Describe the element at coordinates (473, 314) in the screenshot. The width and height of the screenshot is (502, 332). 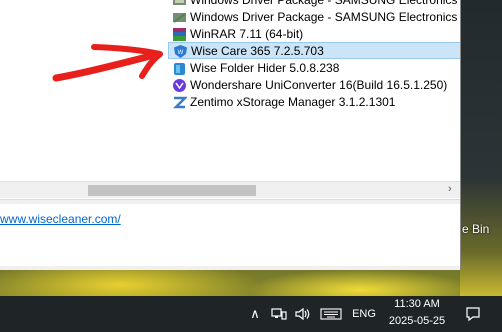
I see `notifications-icon` at that location.